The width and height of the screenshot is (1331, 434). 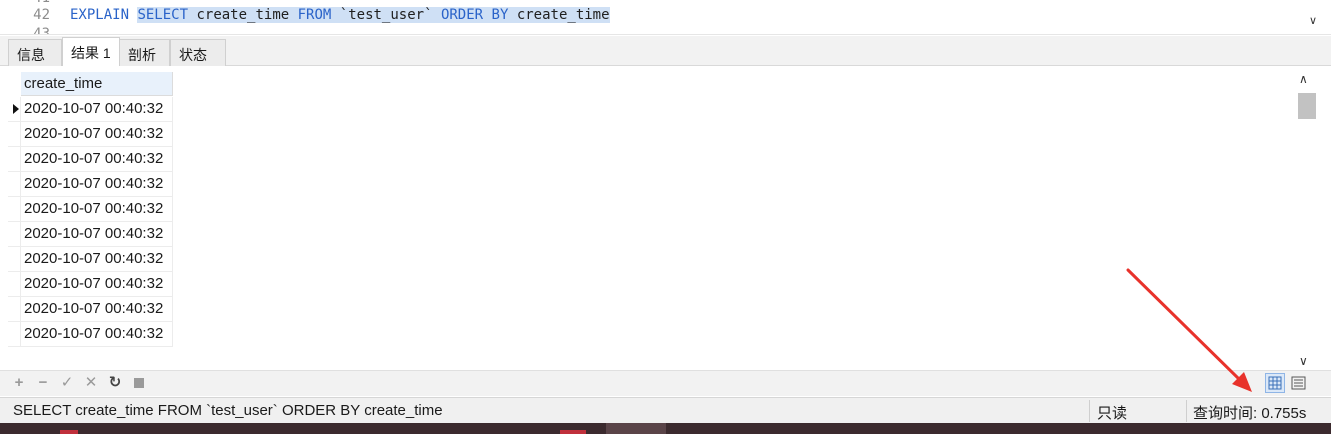 I want to click on sql-identifier: `test_user`, so click(x=386, y=15).